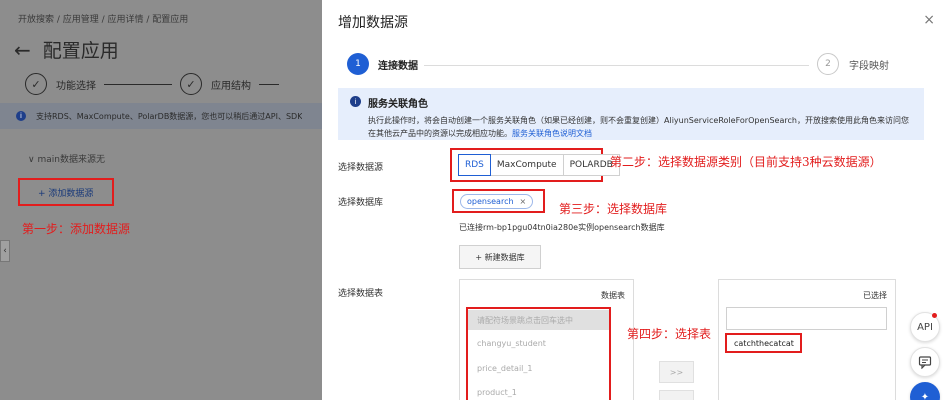  I want to click on main-datasource-row: ∨ main数据来源无, so click(66, 158).